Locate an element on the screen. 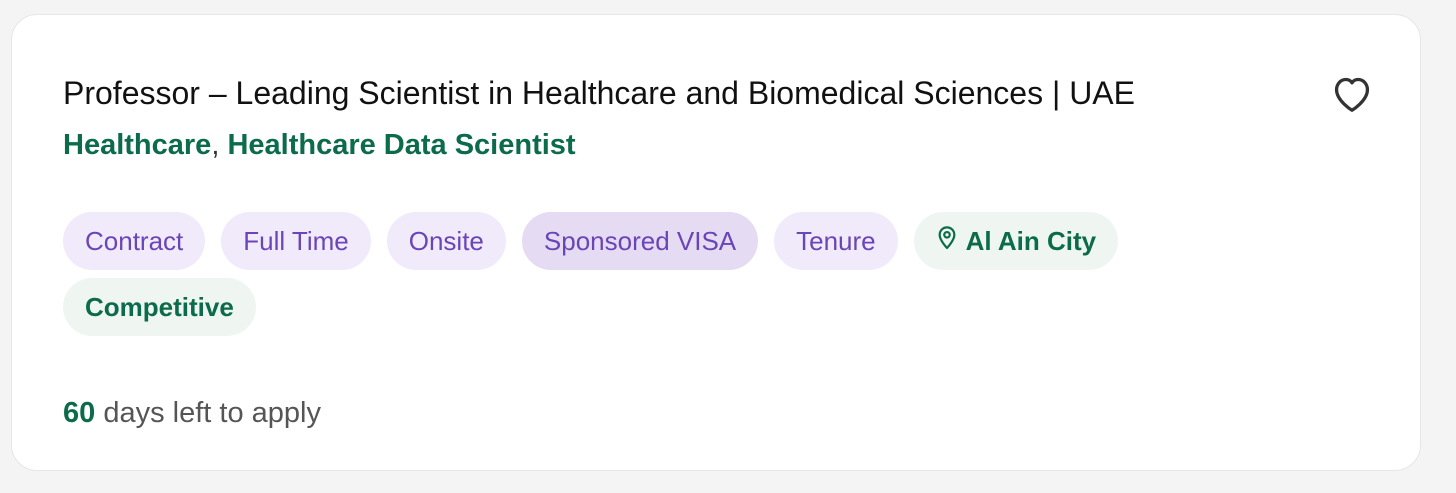 This screenshot has height=493, width=1456. tag-full-time: Full Time is located at coordinates (296, 241).